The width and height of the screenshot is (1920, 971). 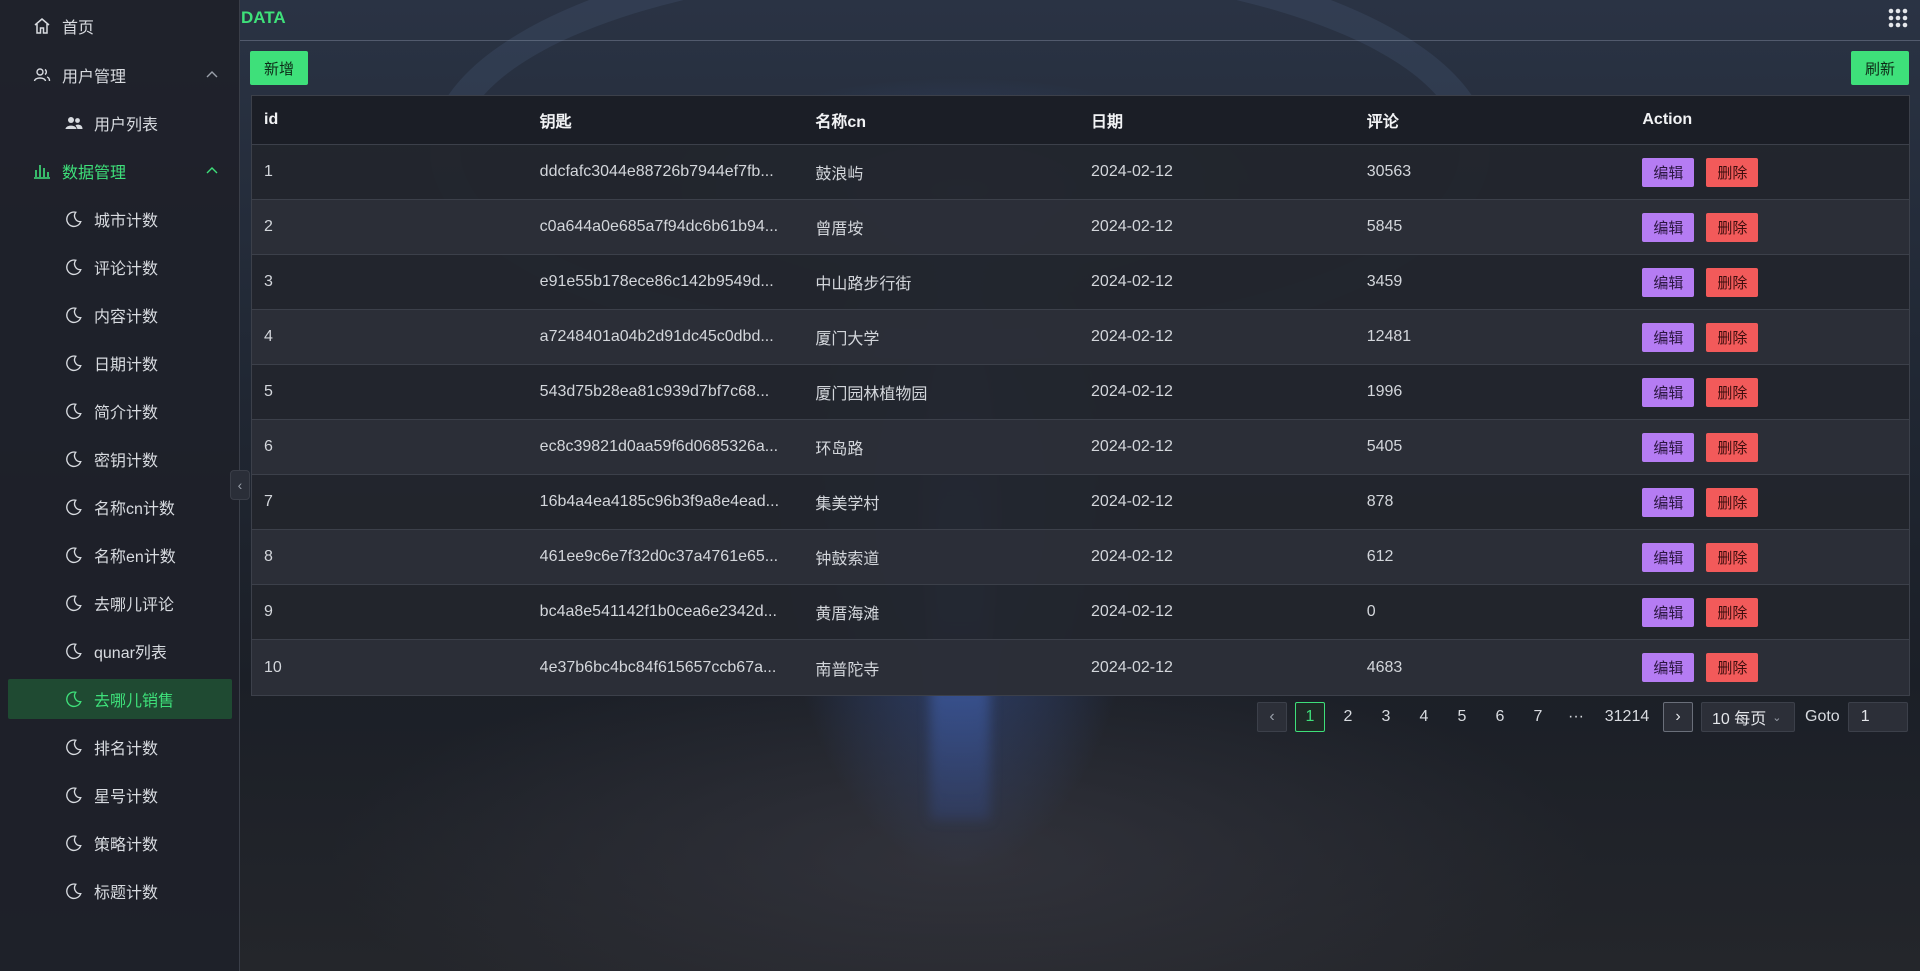 I want to click on bar-chart-icon, so click(x=42, y=171).